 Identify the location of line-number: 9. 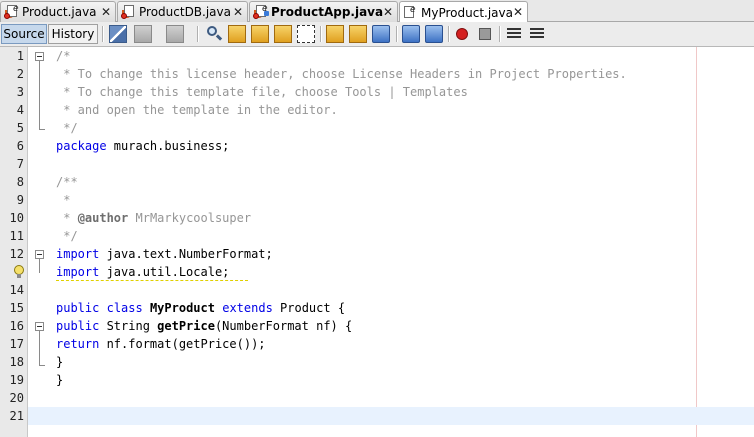
(20, 200).